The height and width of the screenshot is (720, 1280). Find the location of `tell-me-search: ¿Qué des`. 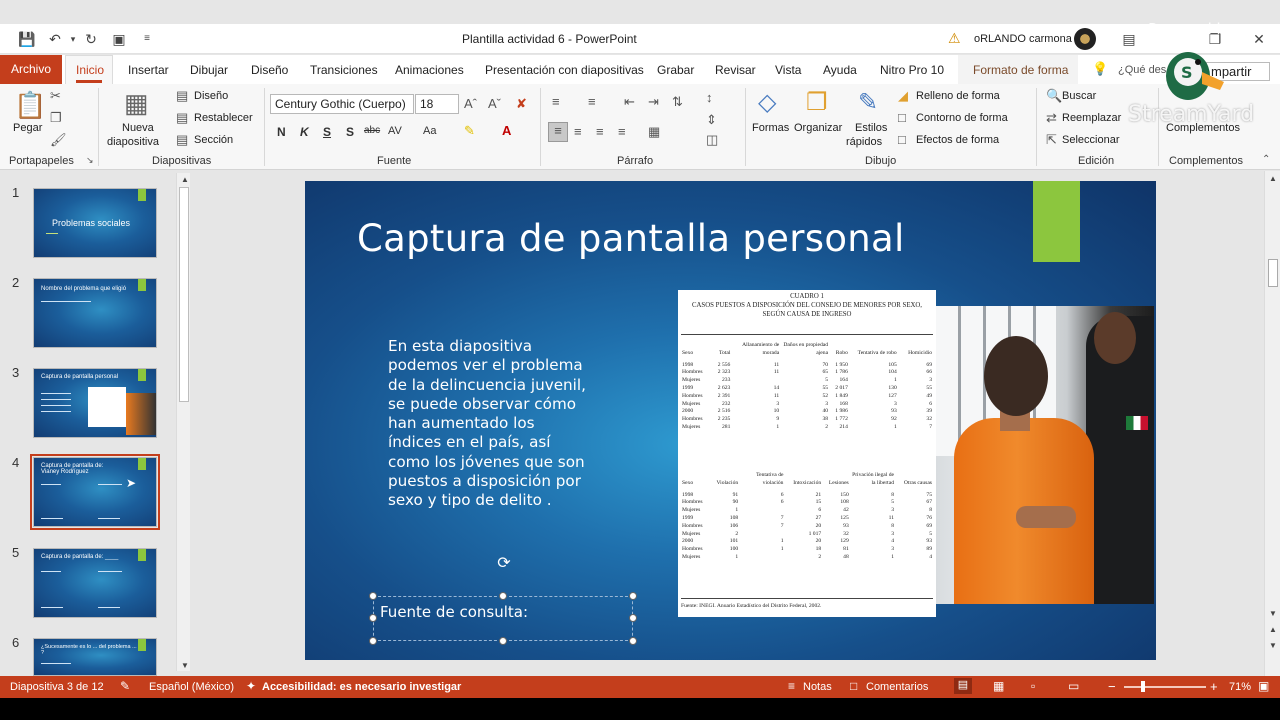

tell-me-search: ¿Qué des is located at coordinates (1142, 70).